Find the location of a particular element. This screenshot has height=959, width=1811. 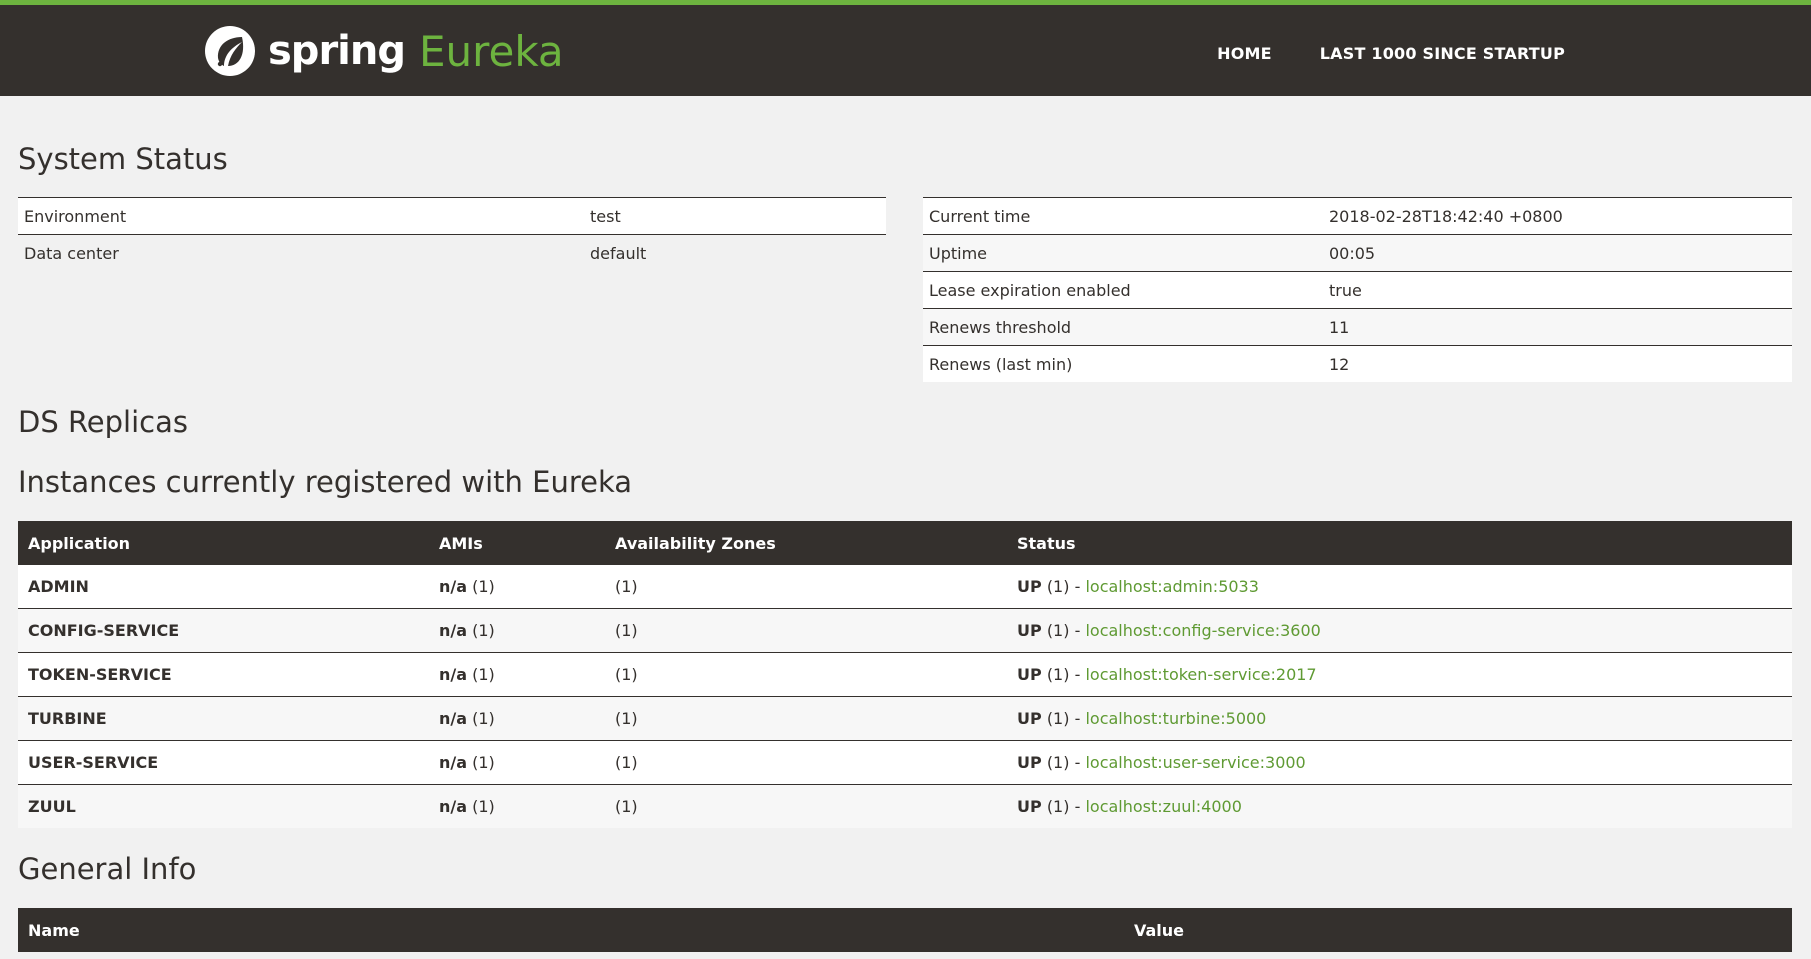

column-header-name: Name is located at coordinates (571, 930).